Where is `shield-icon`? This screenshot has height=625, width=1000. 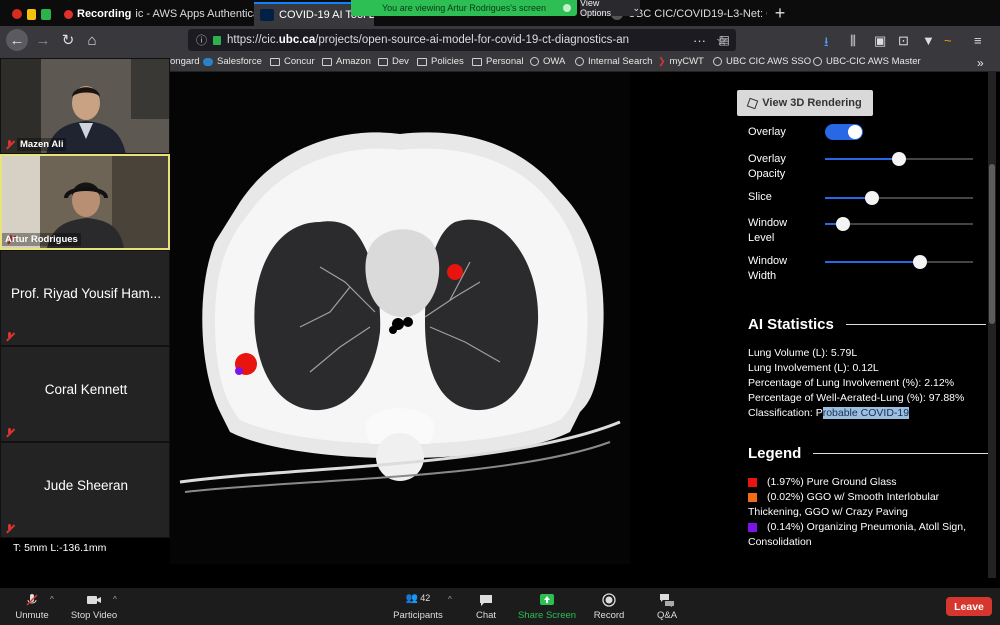
shield-icon is located at coordinates (46, 14).